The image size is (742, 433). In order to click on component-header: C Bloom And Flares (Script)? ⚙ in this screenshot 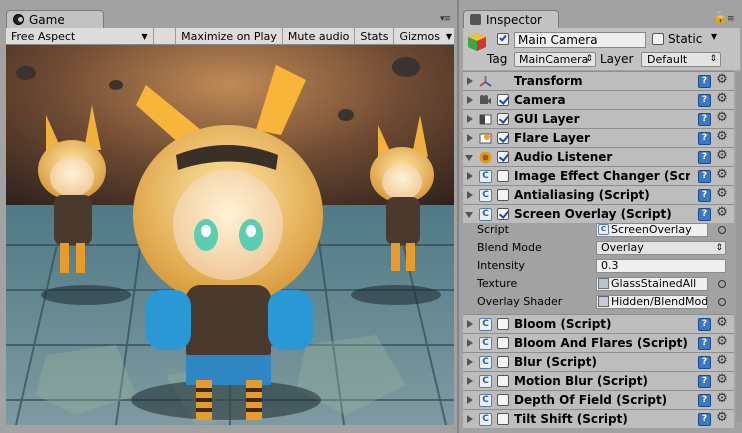, I will do `click(598, 342)`.